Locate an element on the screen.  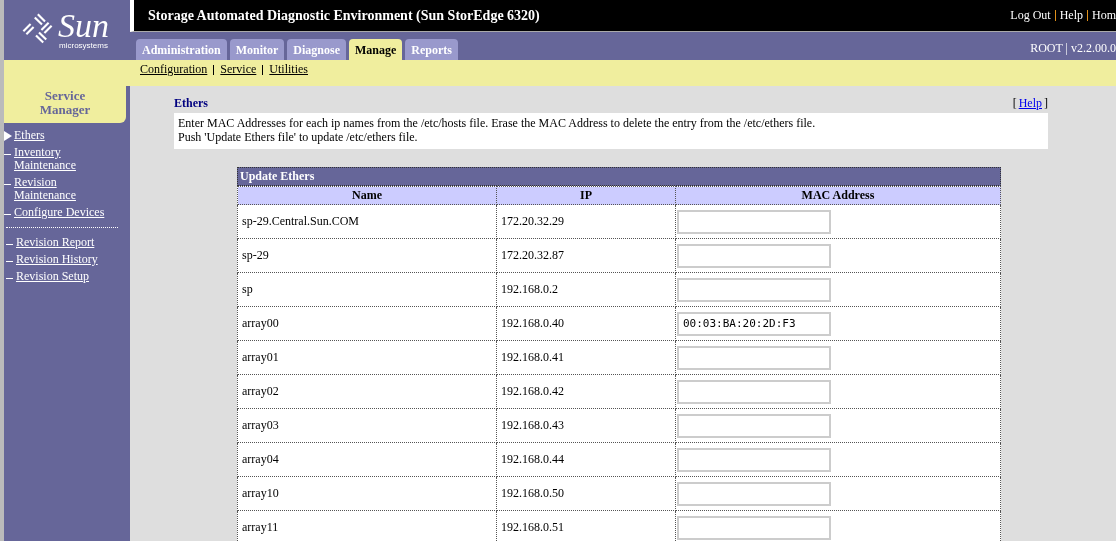
table-cell: 192.168.0.42 is located at coordinates (586, 391).